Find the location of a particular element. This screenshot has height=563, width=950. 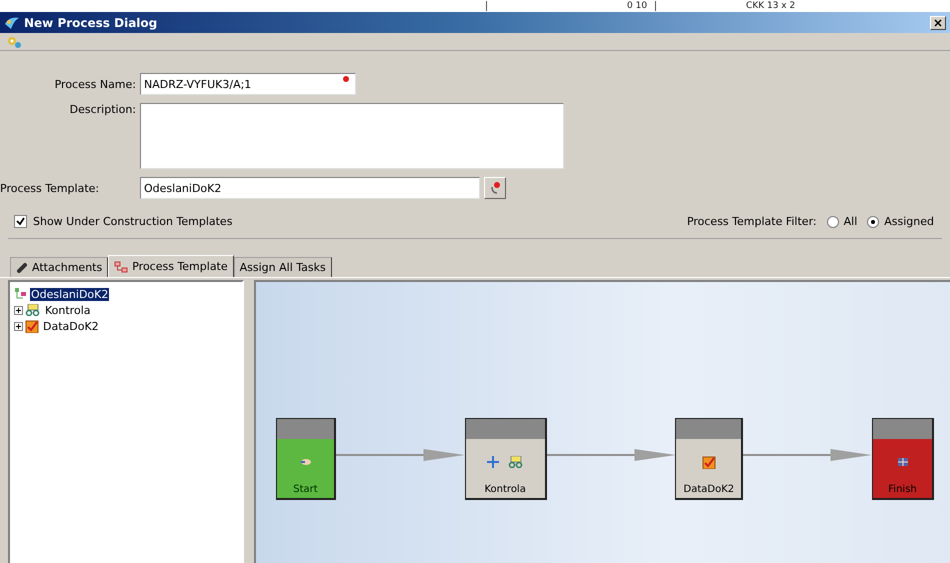

gear-icon is located at coordinates (14, 41).